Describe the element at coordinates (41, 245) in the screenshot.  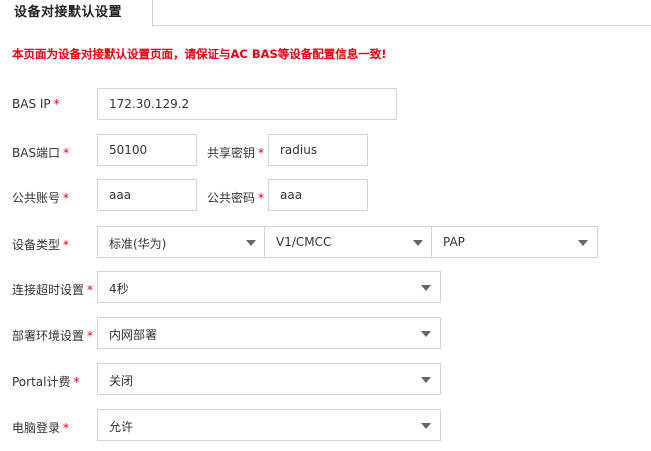
I see `device-type-label: 设备类型 *` at that location.